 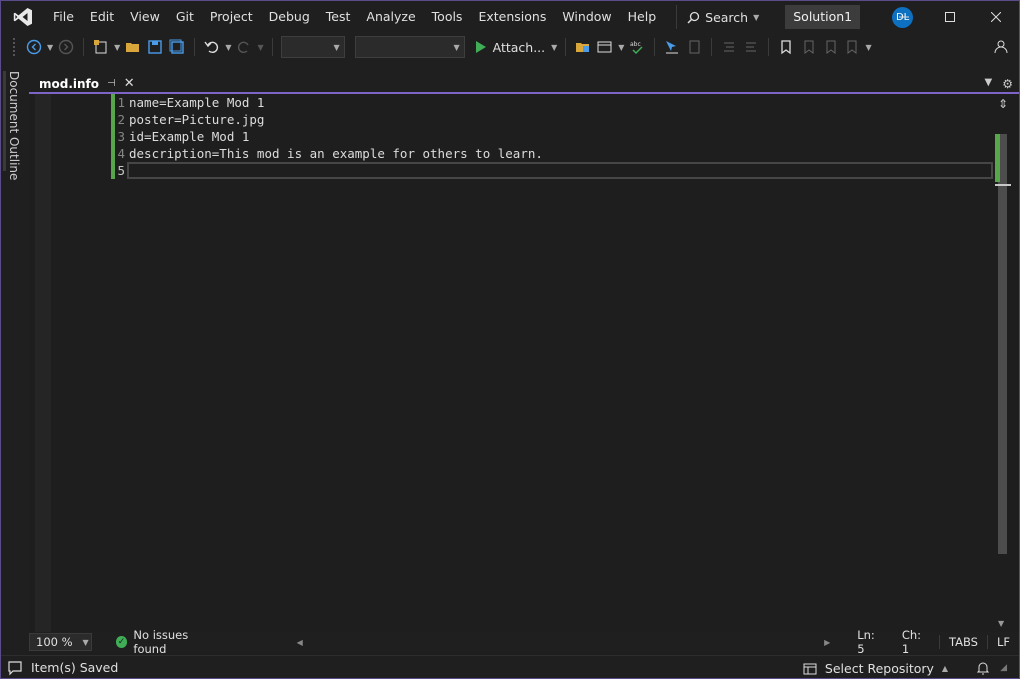 What do you see at coordinates (693, 17) in the screenshot?
I see `search-icon` at bounding box center [693, 17].